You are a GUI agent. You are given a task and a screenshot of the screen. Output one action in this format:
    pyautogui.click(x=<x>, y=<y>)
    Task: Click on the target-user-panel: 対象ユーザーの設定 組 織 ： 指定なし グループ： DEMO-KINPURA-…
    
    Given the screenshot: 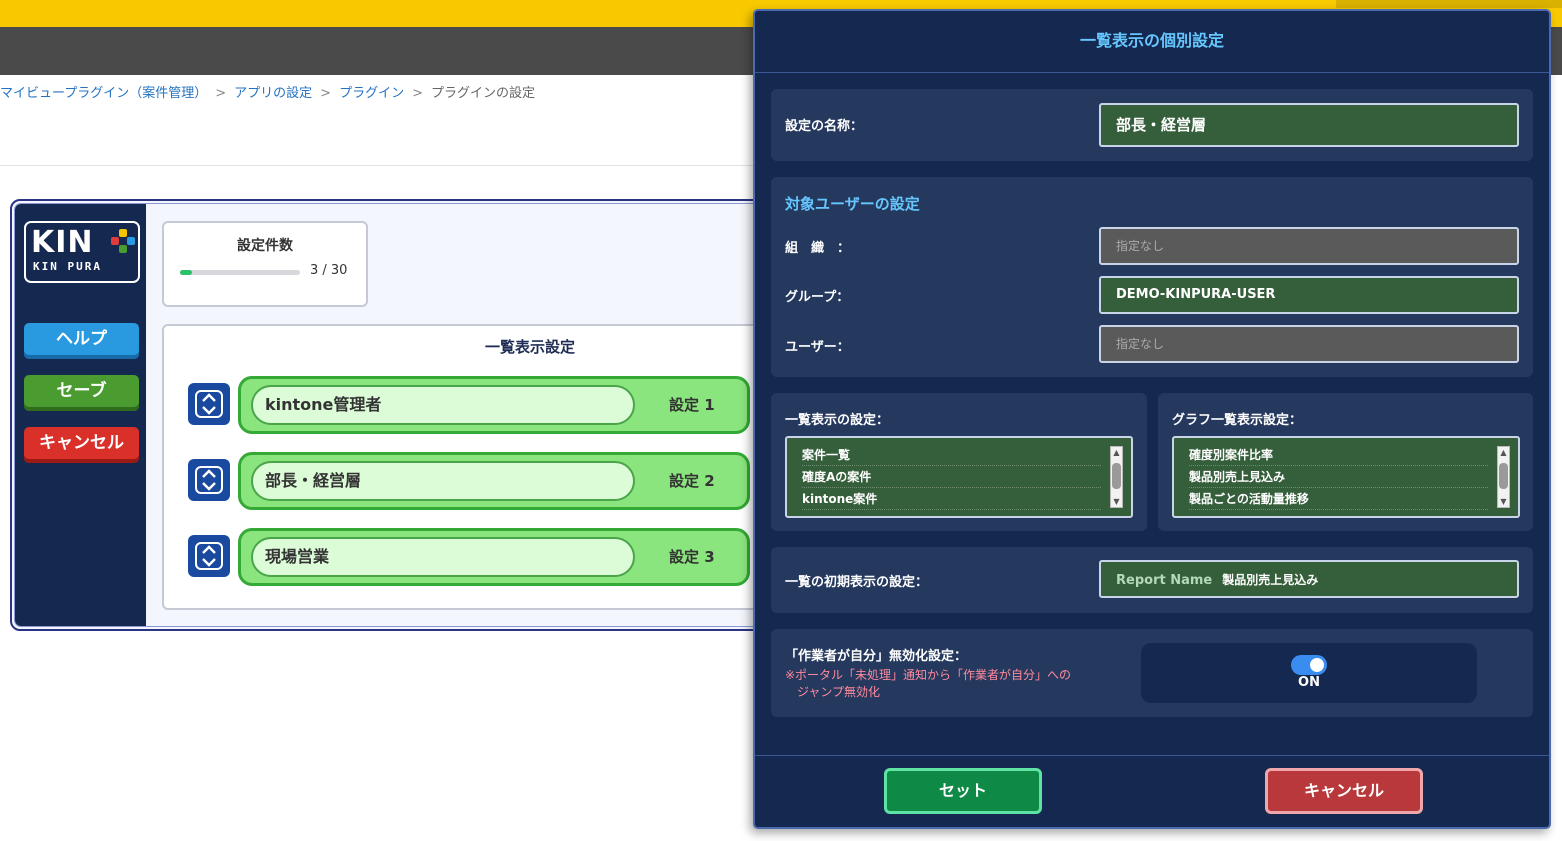 What is the action you would take?
    pyautogui.click(x=1152, y=277)
    